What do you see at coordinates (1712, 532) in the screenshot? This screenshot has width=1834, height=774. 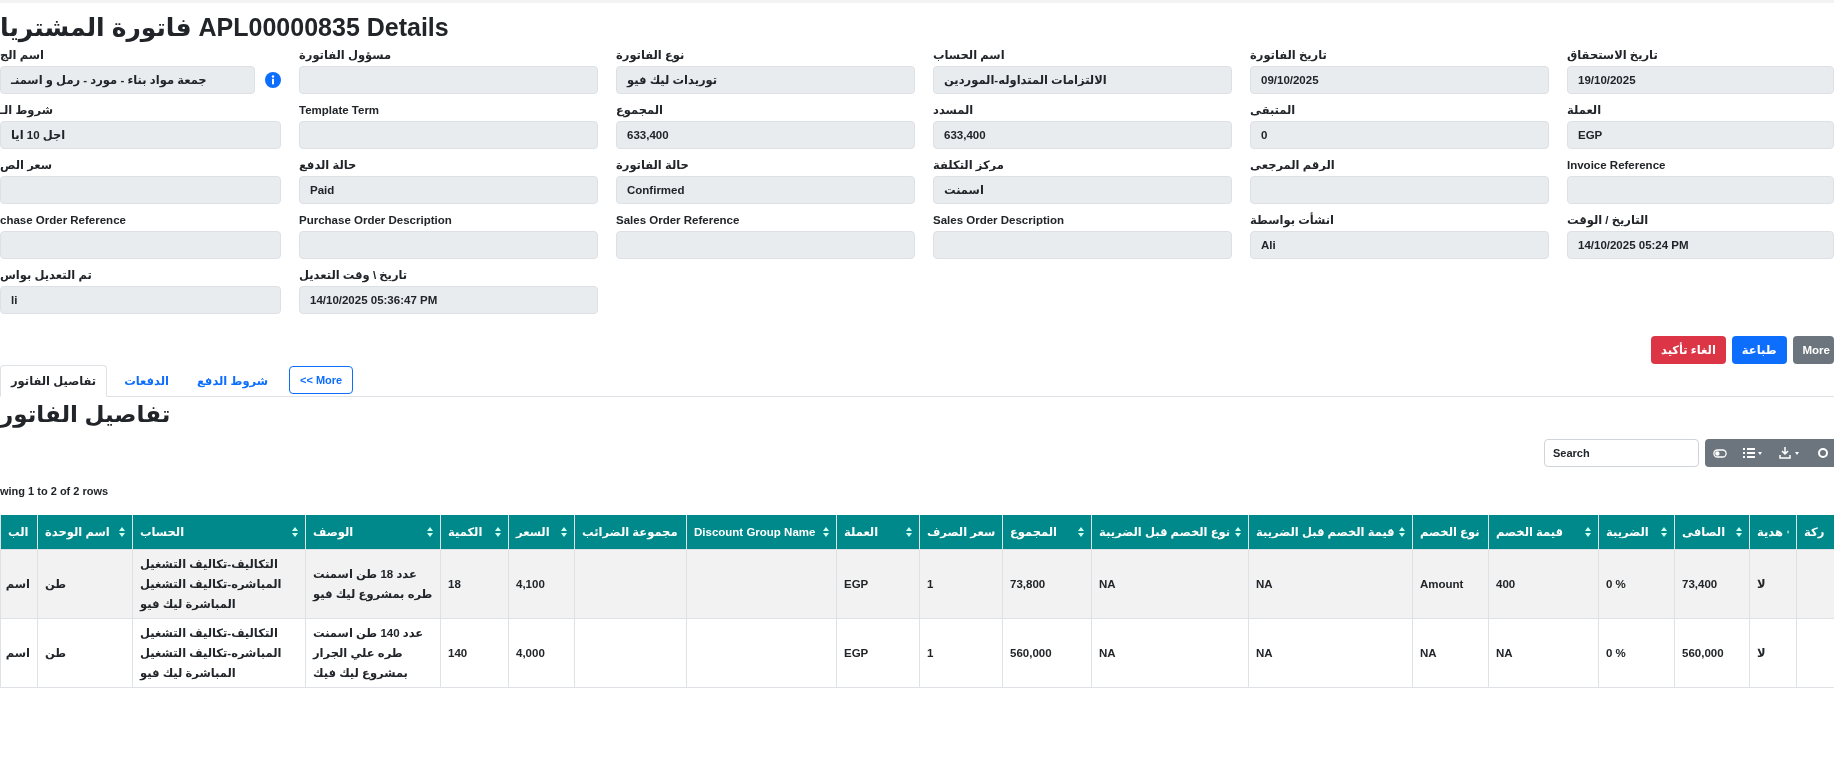 I see `column-header: الصافى` at bounding box center [1712, 532].